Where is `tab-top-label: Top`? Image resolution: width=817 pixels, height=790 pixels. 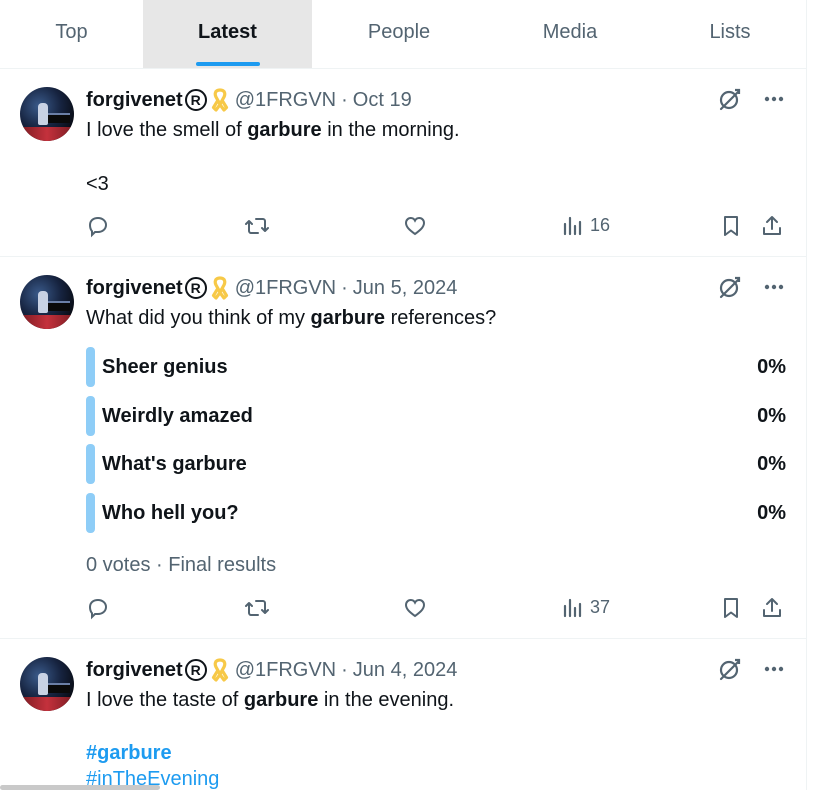 tab-top-label: Top is located at coordinates (71, 32).